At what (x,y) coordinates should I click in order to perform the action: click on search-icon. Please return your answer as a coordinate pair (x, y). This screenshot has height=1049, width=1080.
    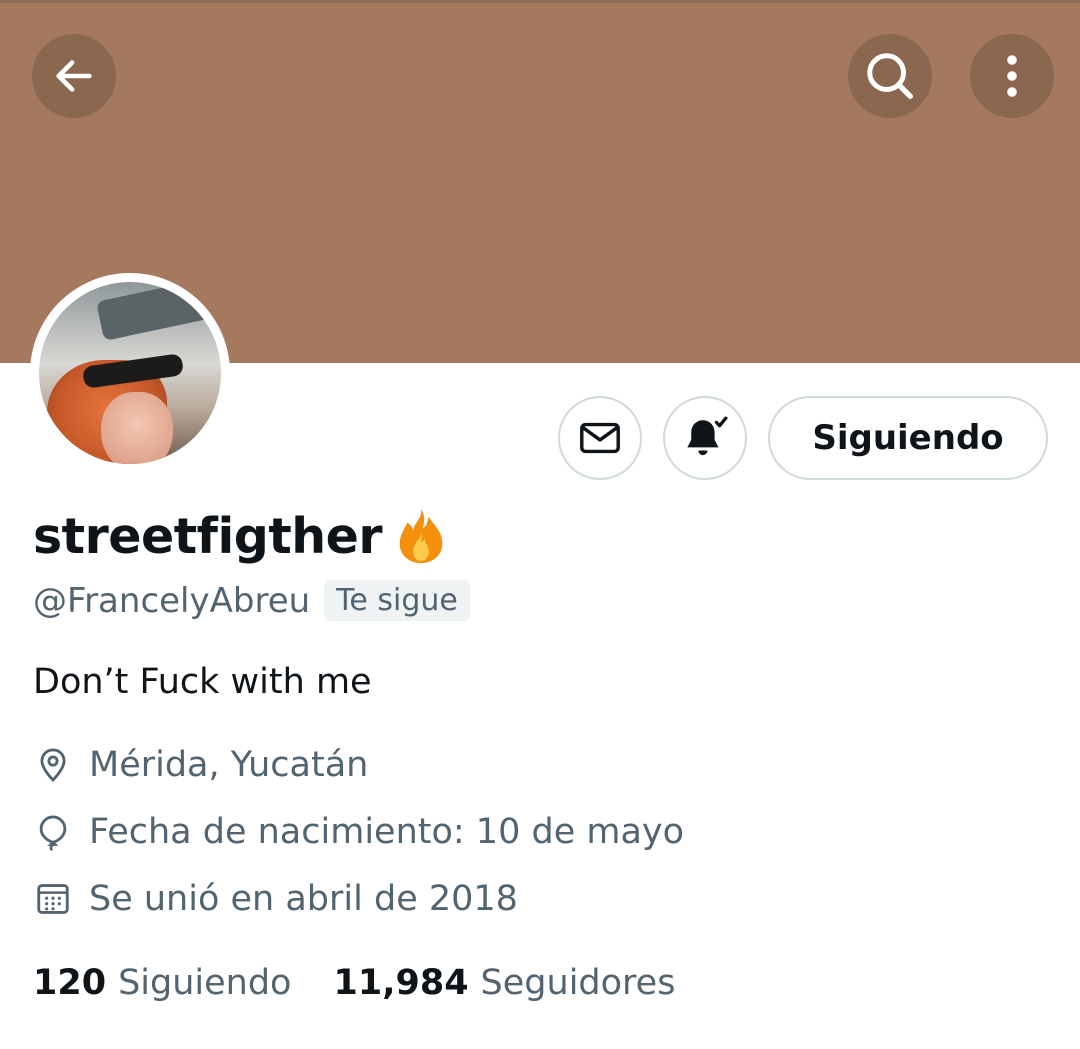
    Looking at the image, I should click on (890, 76).